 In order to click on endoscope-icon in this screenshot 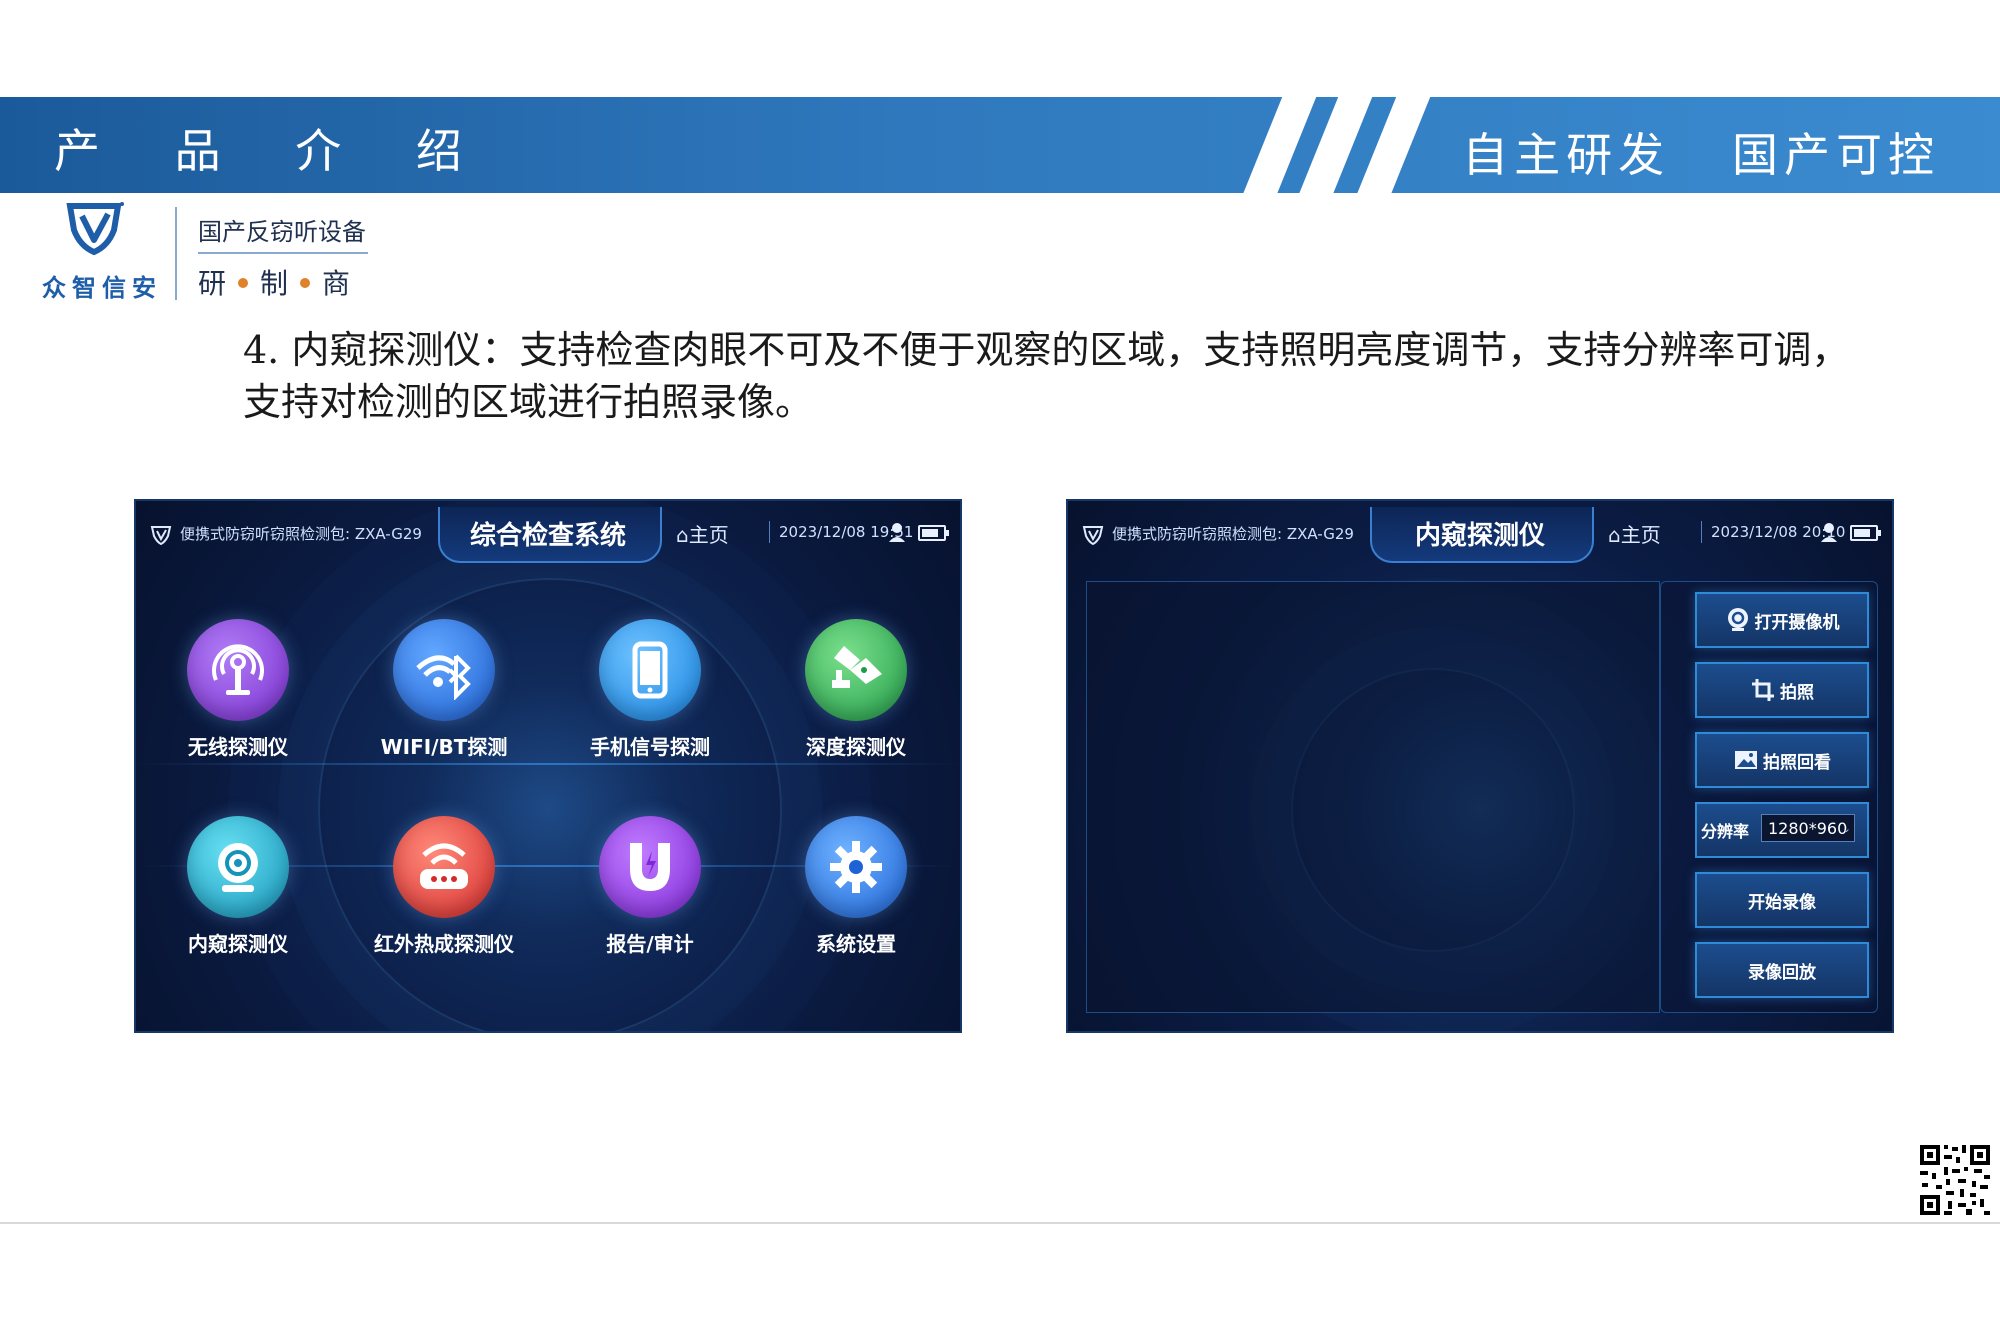, I will do `click(238, 867)`.